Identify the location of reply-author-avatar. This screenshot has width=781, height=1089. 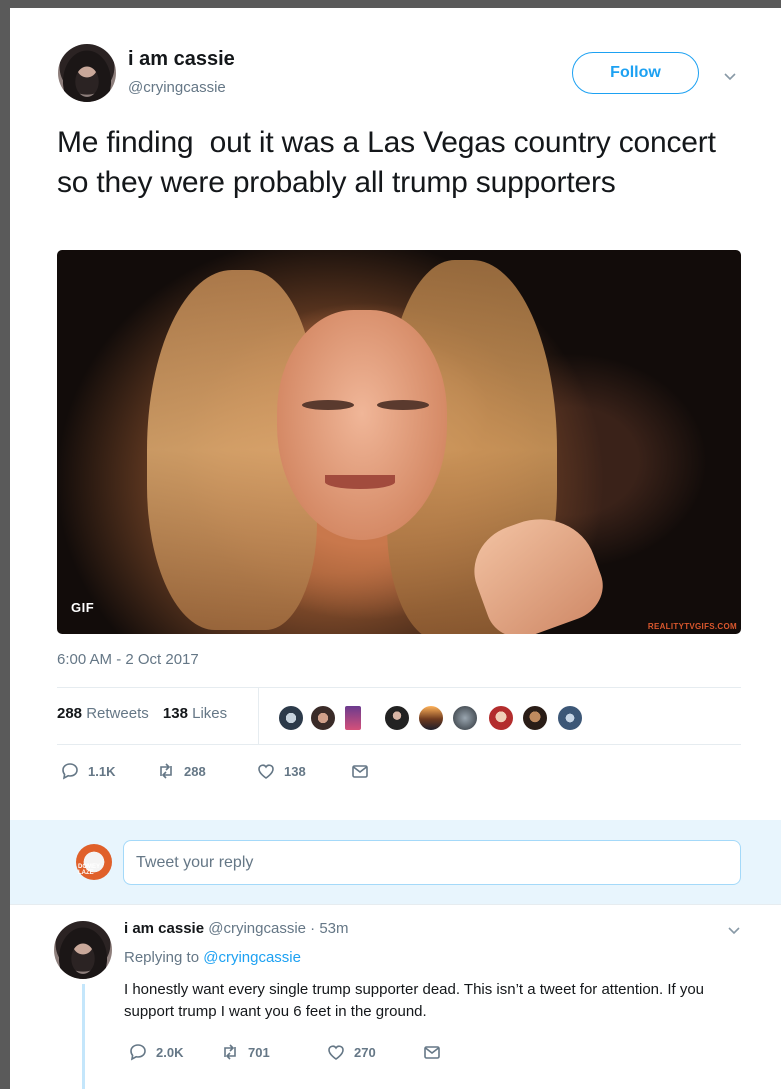
(83, 950).